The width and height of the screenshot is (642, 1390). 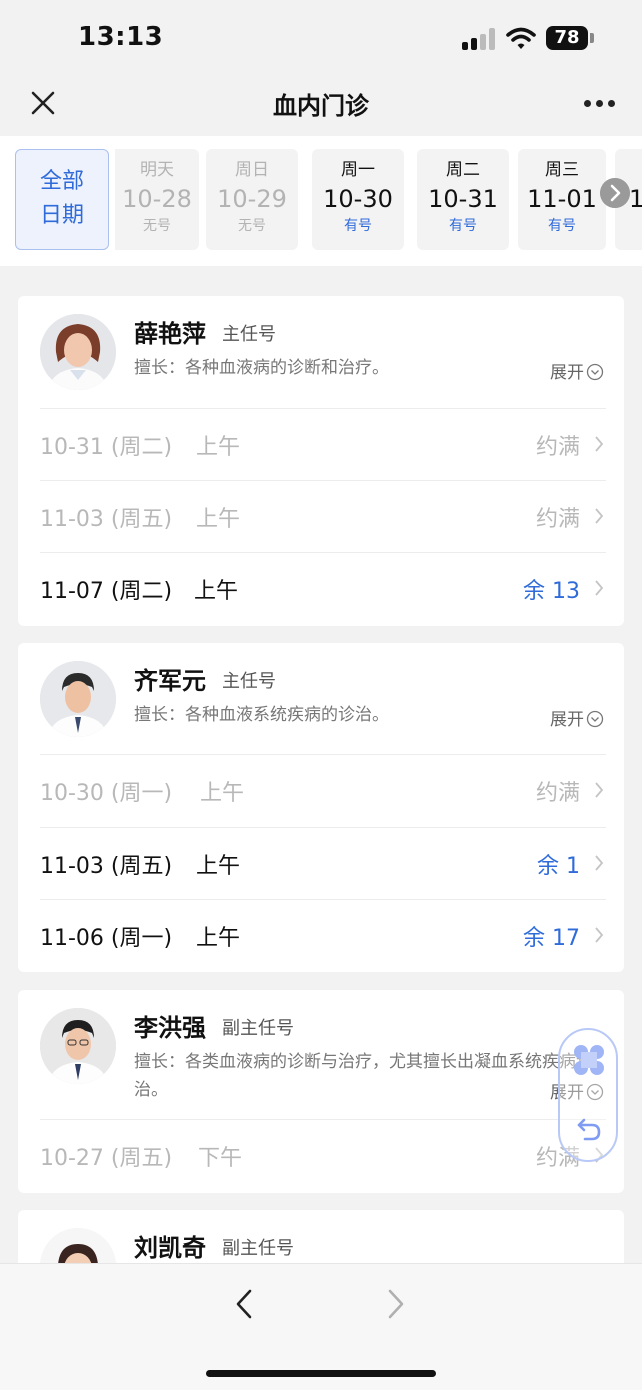 I want to click on doctor-specialty: 擅长：各种血液病的诊断和治疗。, so click(x=261, y=368).